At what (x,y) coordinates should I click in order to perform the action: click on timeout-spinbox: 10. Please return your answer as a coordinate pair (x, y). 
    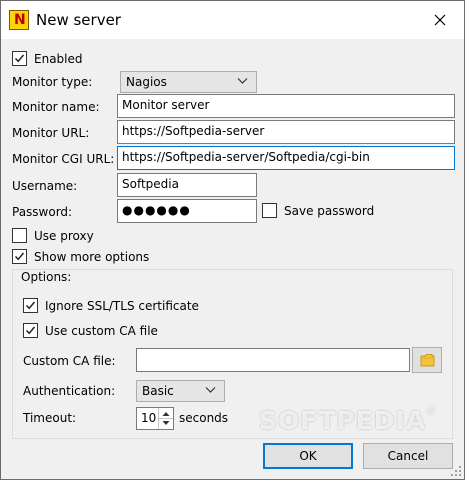
    Looking at the image, I should click on (155, 418).